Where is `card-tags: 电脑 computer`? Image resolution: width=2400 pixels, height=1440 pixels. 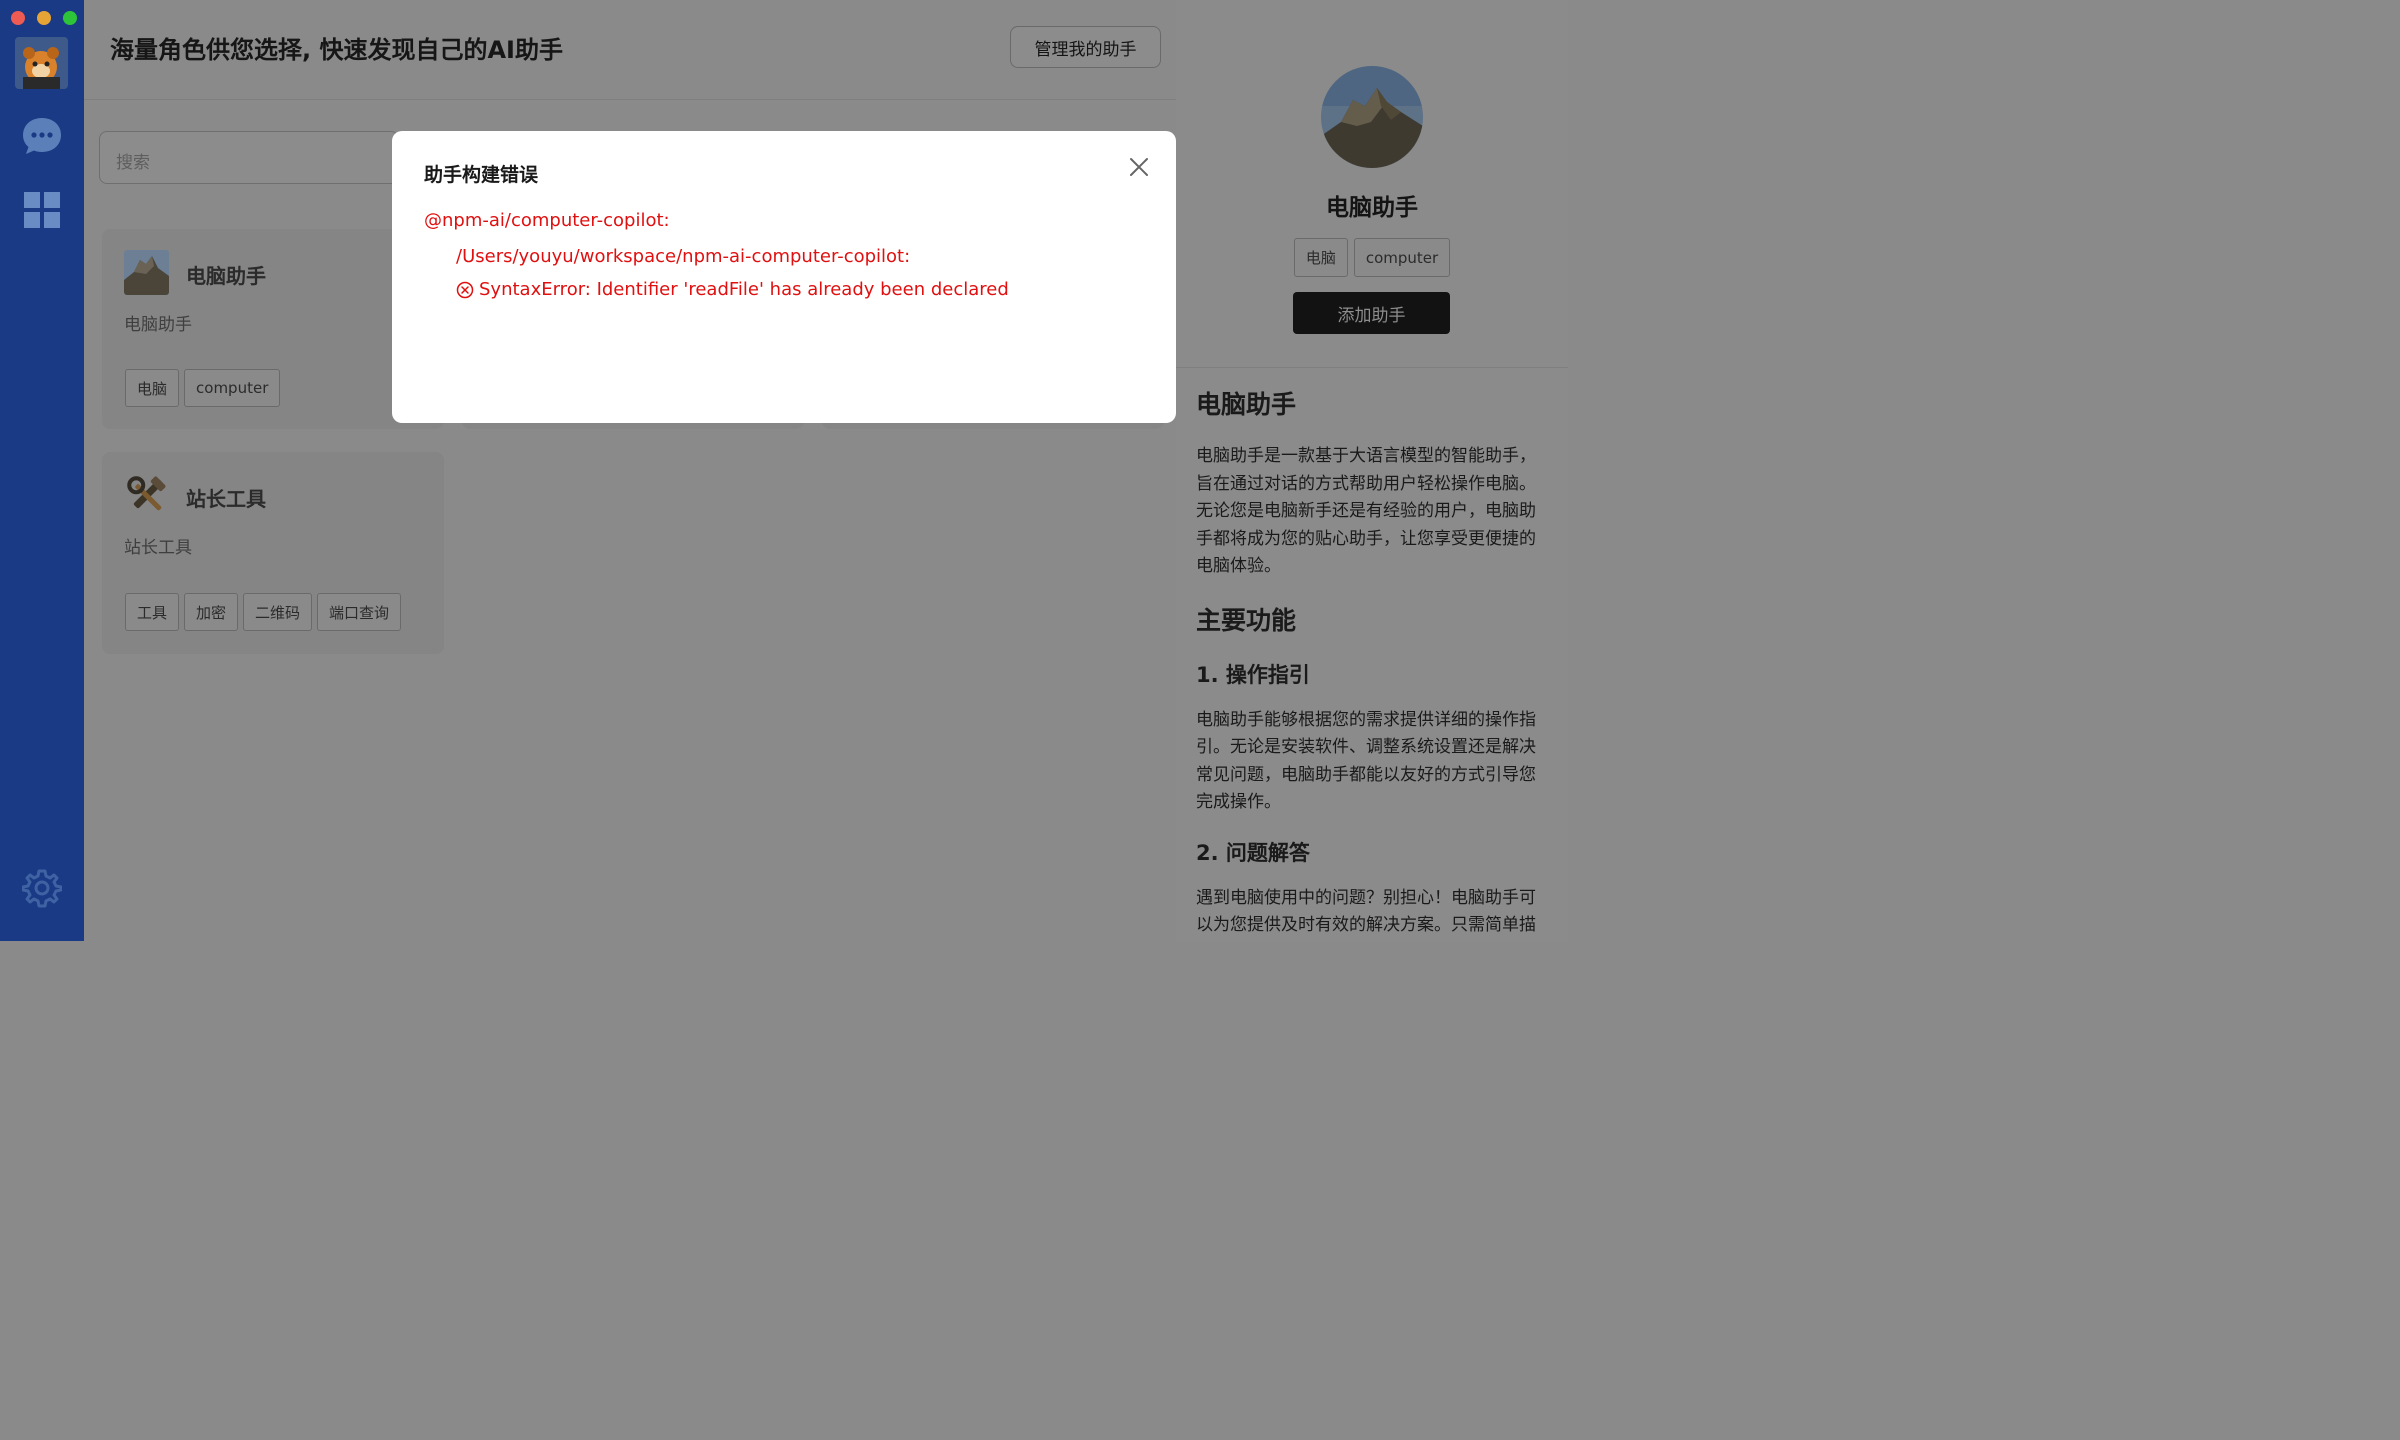 card-tags: 电脑 computer is located at coordinates (203, 388).